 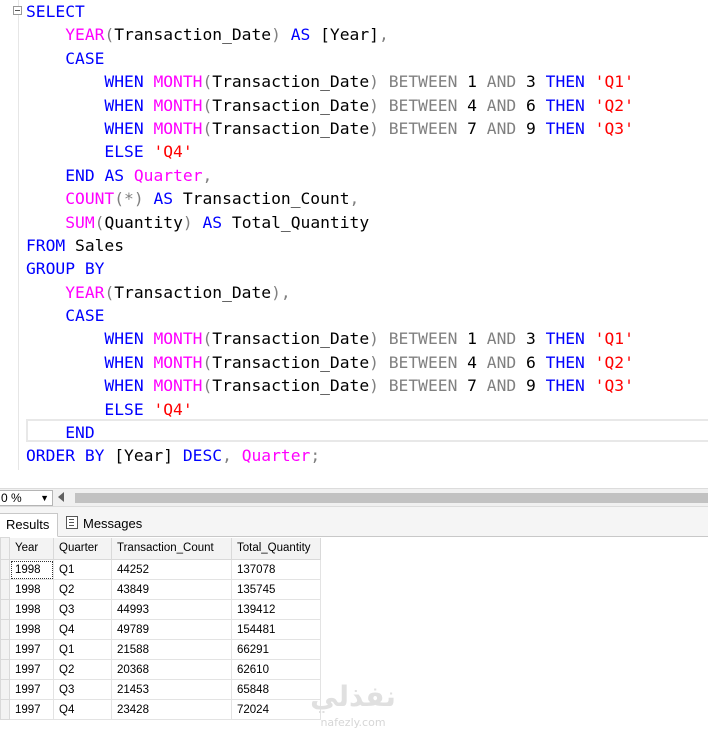 I want to click on table-row: 1998 Q3 44993 139412, so click(x=160, y=609).